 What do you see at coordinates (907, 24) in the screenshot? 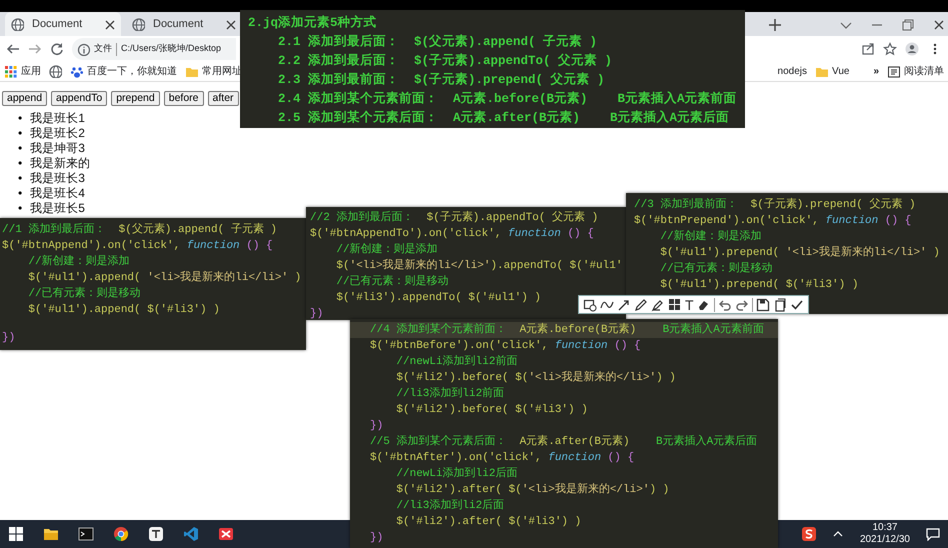
I see `restore-icon` at bounding box center [907, 24].